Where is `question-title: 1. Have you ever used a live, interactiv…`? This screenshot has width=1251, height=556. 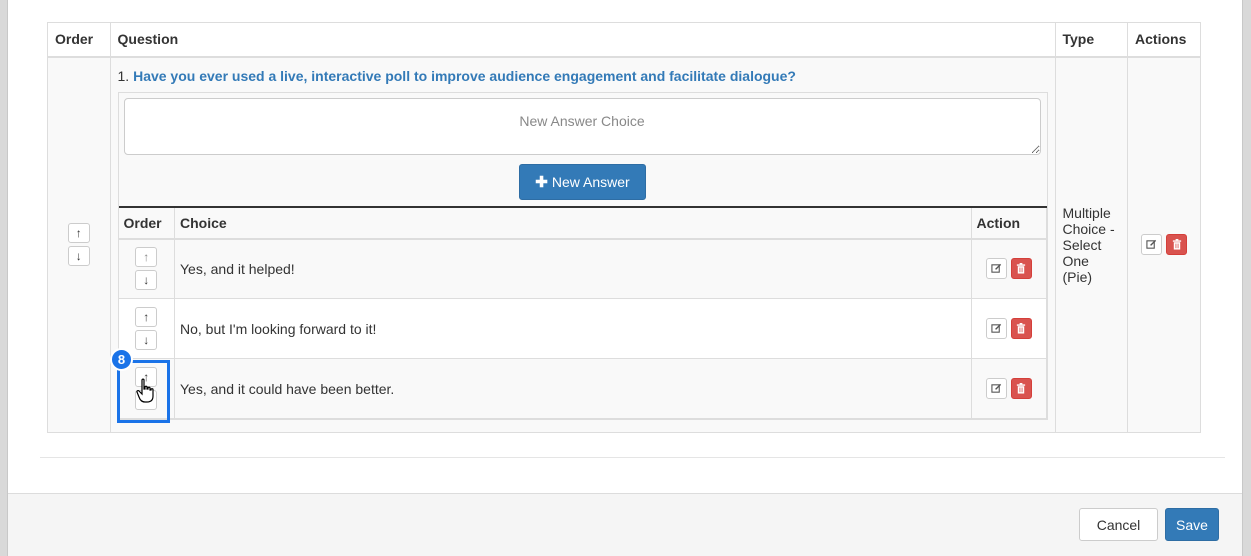 question-title: 1. Have you ever used a live, interactiv… is located at coordinates (456, 75).